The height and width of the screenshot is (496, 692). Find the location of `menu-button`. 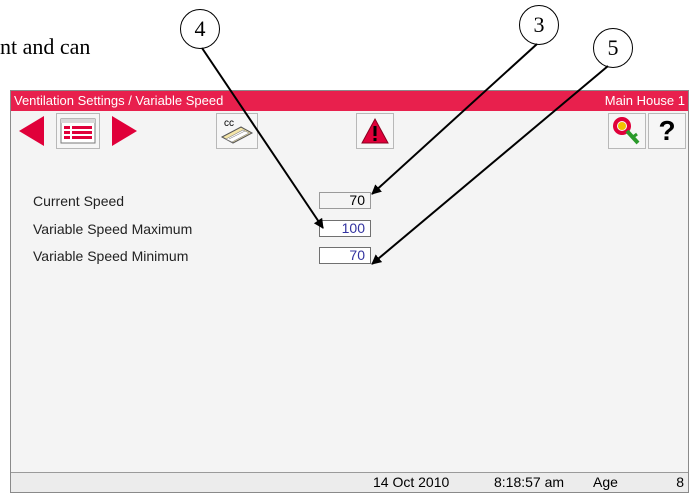

menu-button is located at coordinates (78, 131).